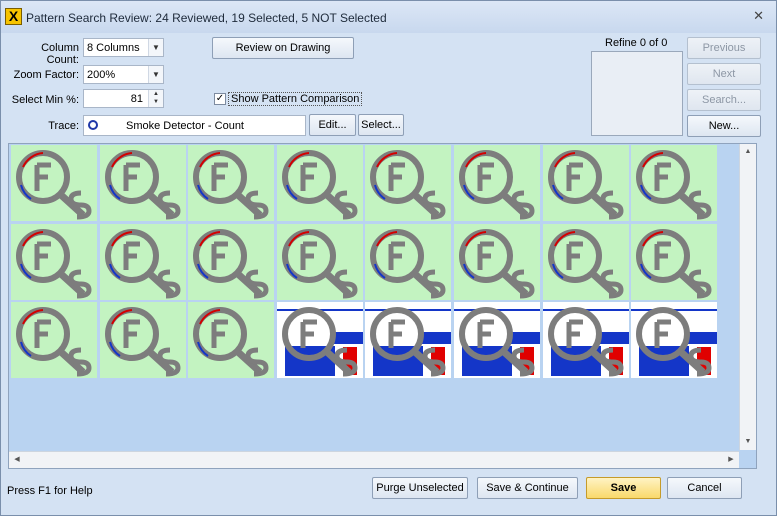  What do you see at coordinates (748, 442) in the screenshot?
I see `scroll-down-icon: ▼` at bounding box center [748, 442].